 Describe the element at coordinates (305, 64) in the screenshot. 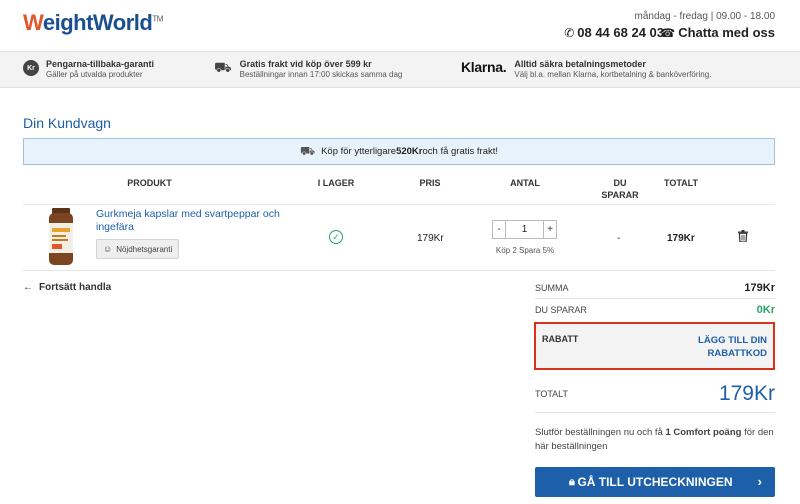

I see `usp-title: Gratis frakt vid köp över 599 kr` at that location.